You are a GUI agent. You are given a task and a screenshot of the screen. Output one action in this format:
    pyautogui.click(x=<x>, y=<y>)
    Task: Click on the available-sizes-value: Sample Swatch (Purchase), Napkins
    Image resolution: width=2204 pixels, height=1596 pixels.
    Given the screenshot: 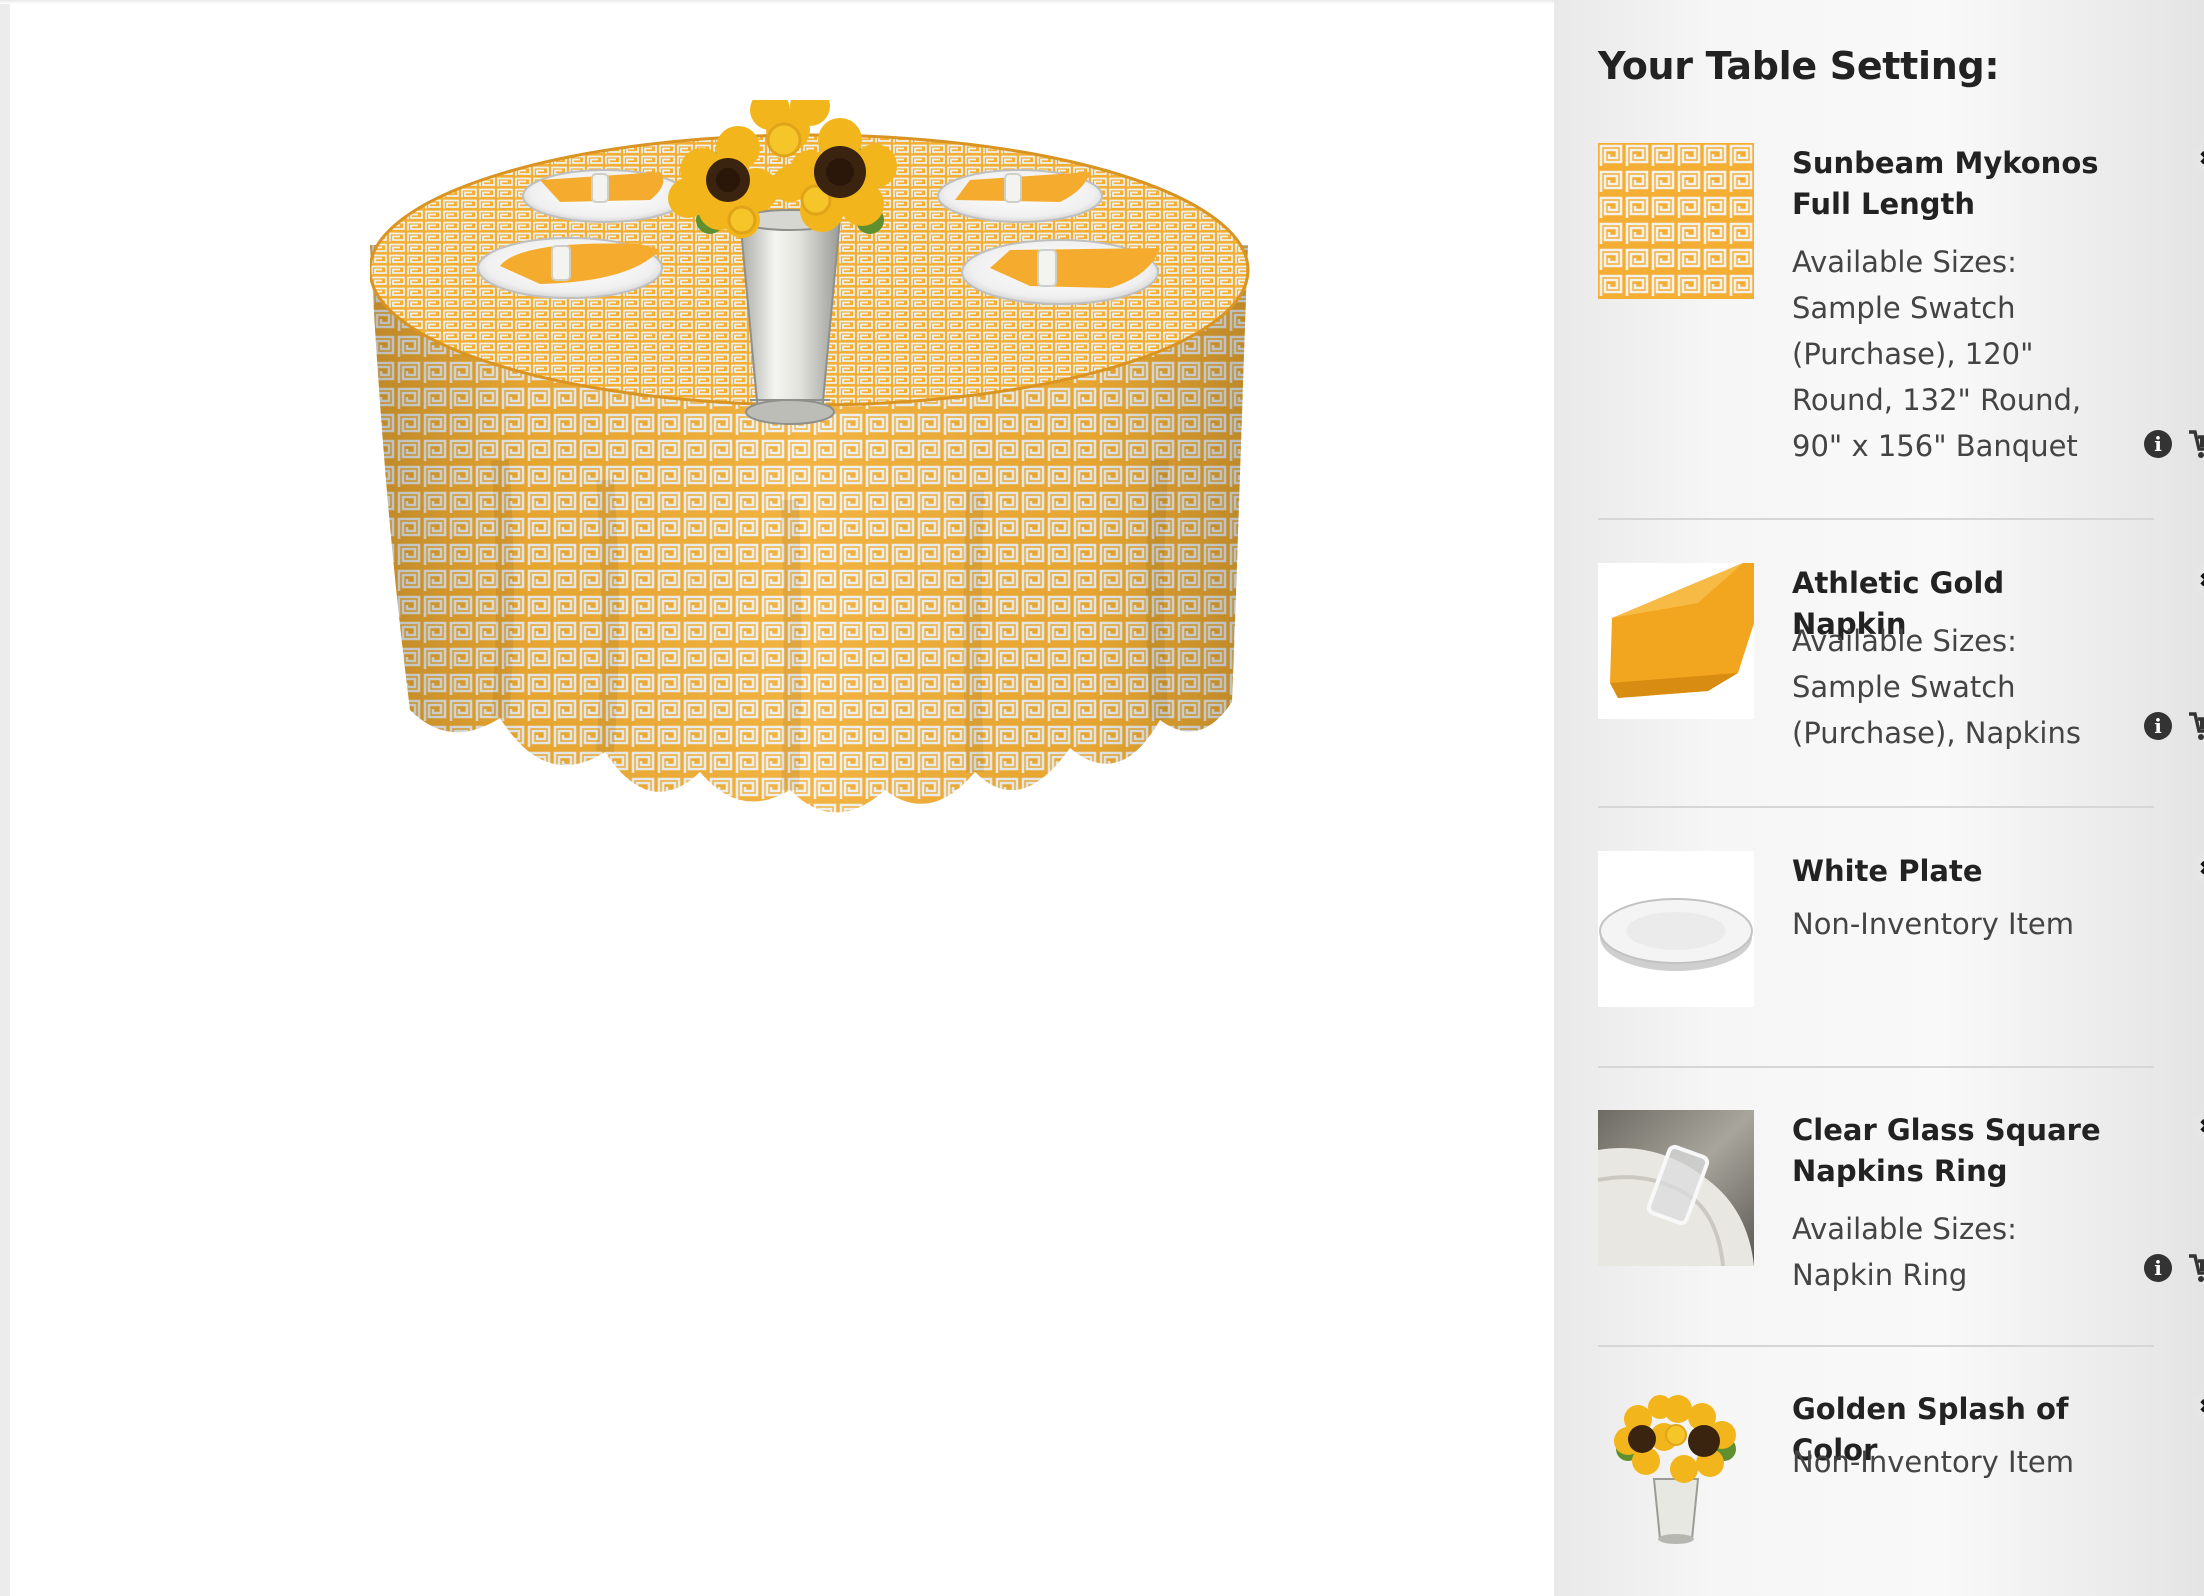 What is the action you would take?
    pyautogui.click(x=1936, y=710)
    